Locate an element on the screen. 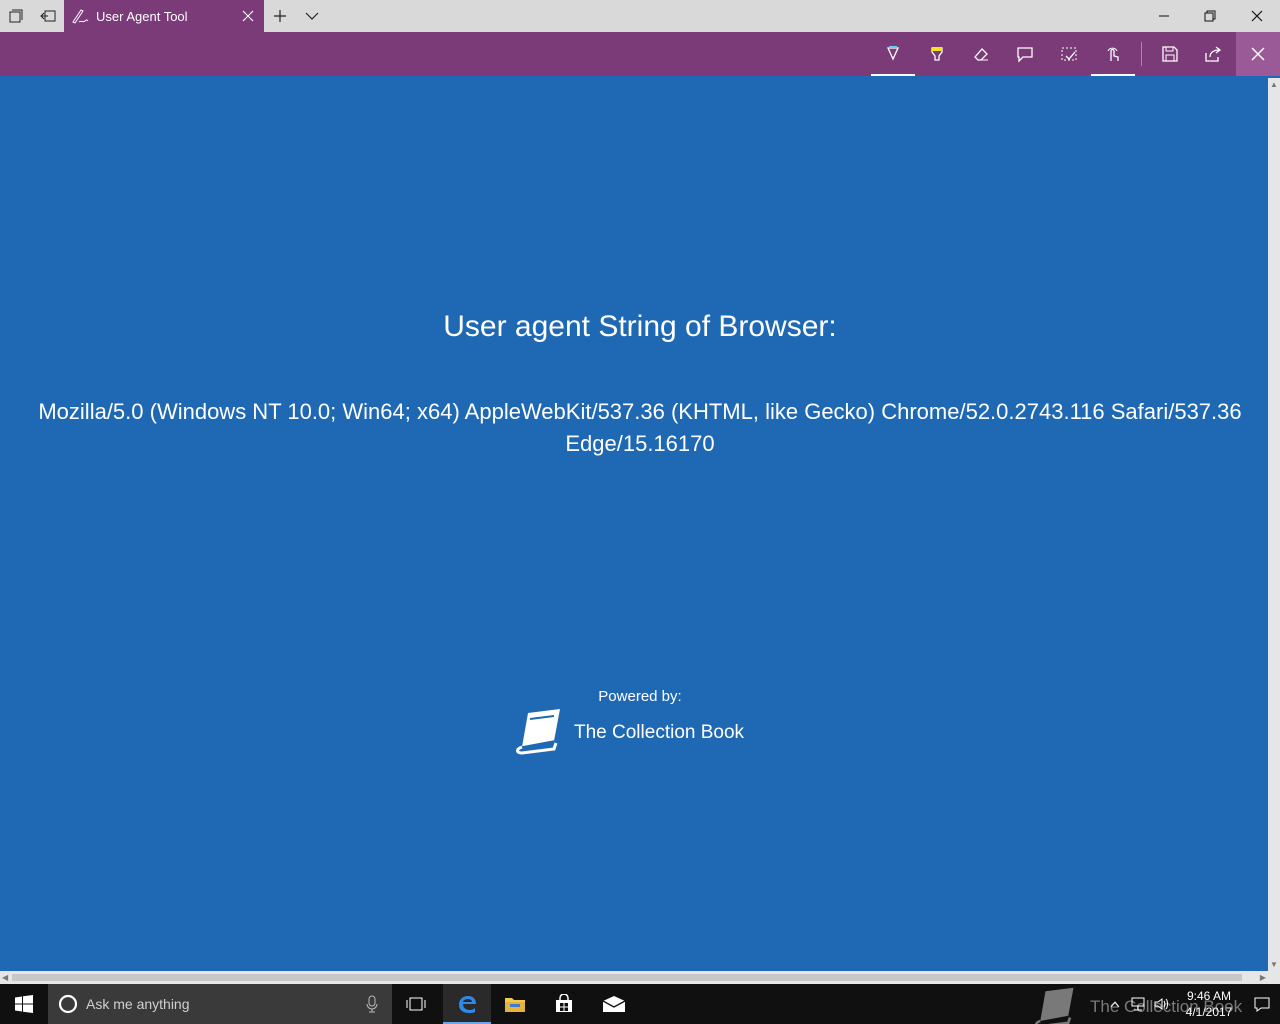 The image size is (1280, 1024). pen-signature-icon is located at coordinates (80, 16).